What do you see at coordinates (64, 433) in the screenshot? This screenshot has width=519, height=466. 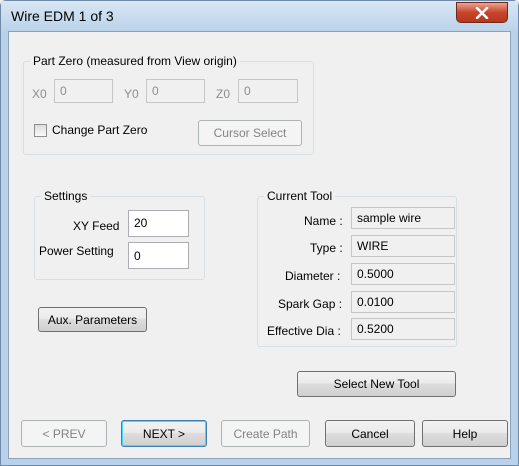 I see `prev-button: < PREV` at bounding box center [64, 433].